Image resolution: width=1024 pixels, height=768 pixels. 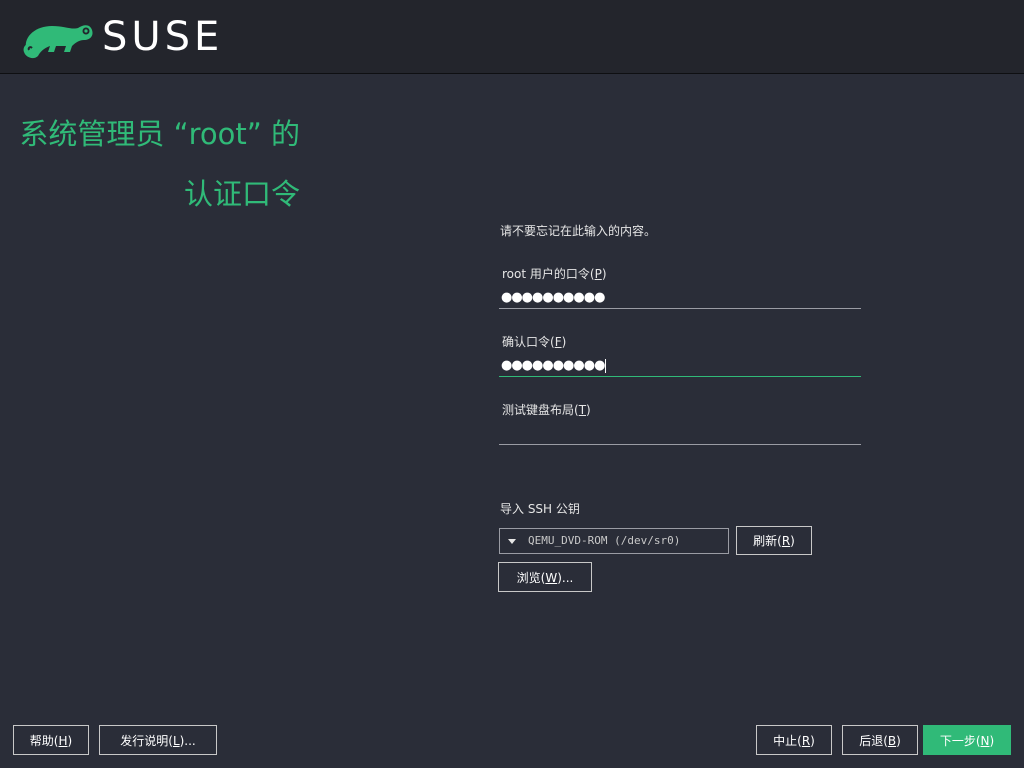 What do you see at coordinates (58, 42) in the screenshot?
I see `suse-chameleon-icon` at bounding box center [58, 42].